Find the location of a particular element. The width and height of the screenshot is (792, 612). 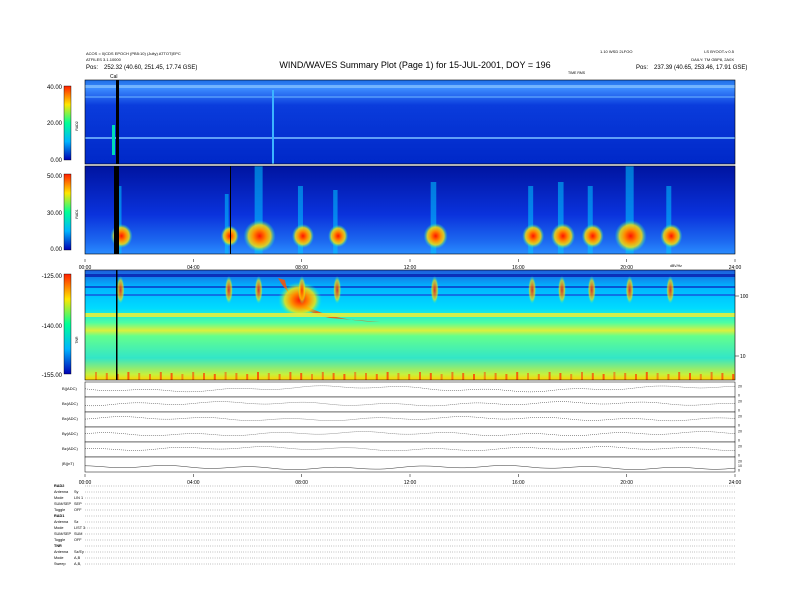

header-right-line1b: LS BYOOT-v 0.5 is located at coordinates (719, 51).